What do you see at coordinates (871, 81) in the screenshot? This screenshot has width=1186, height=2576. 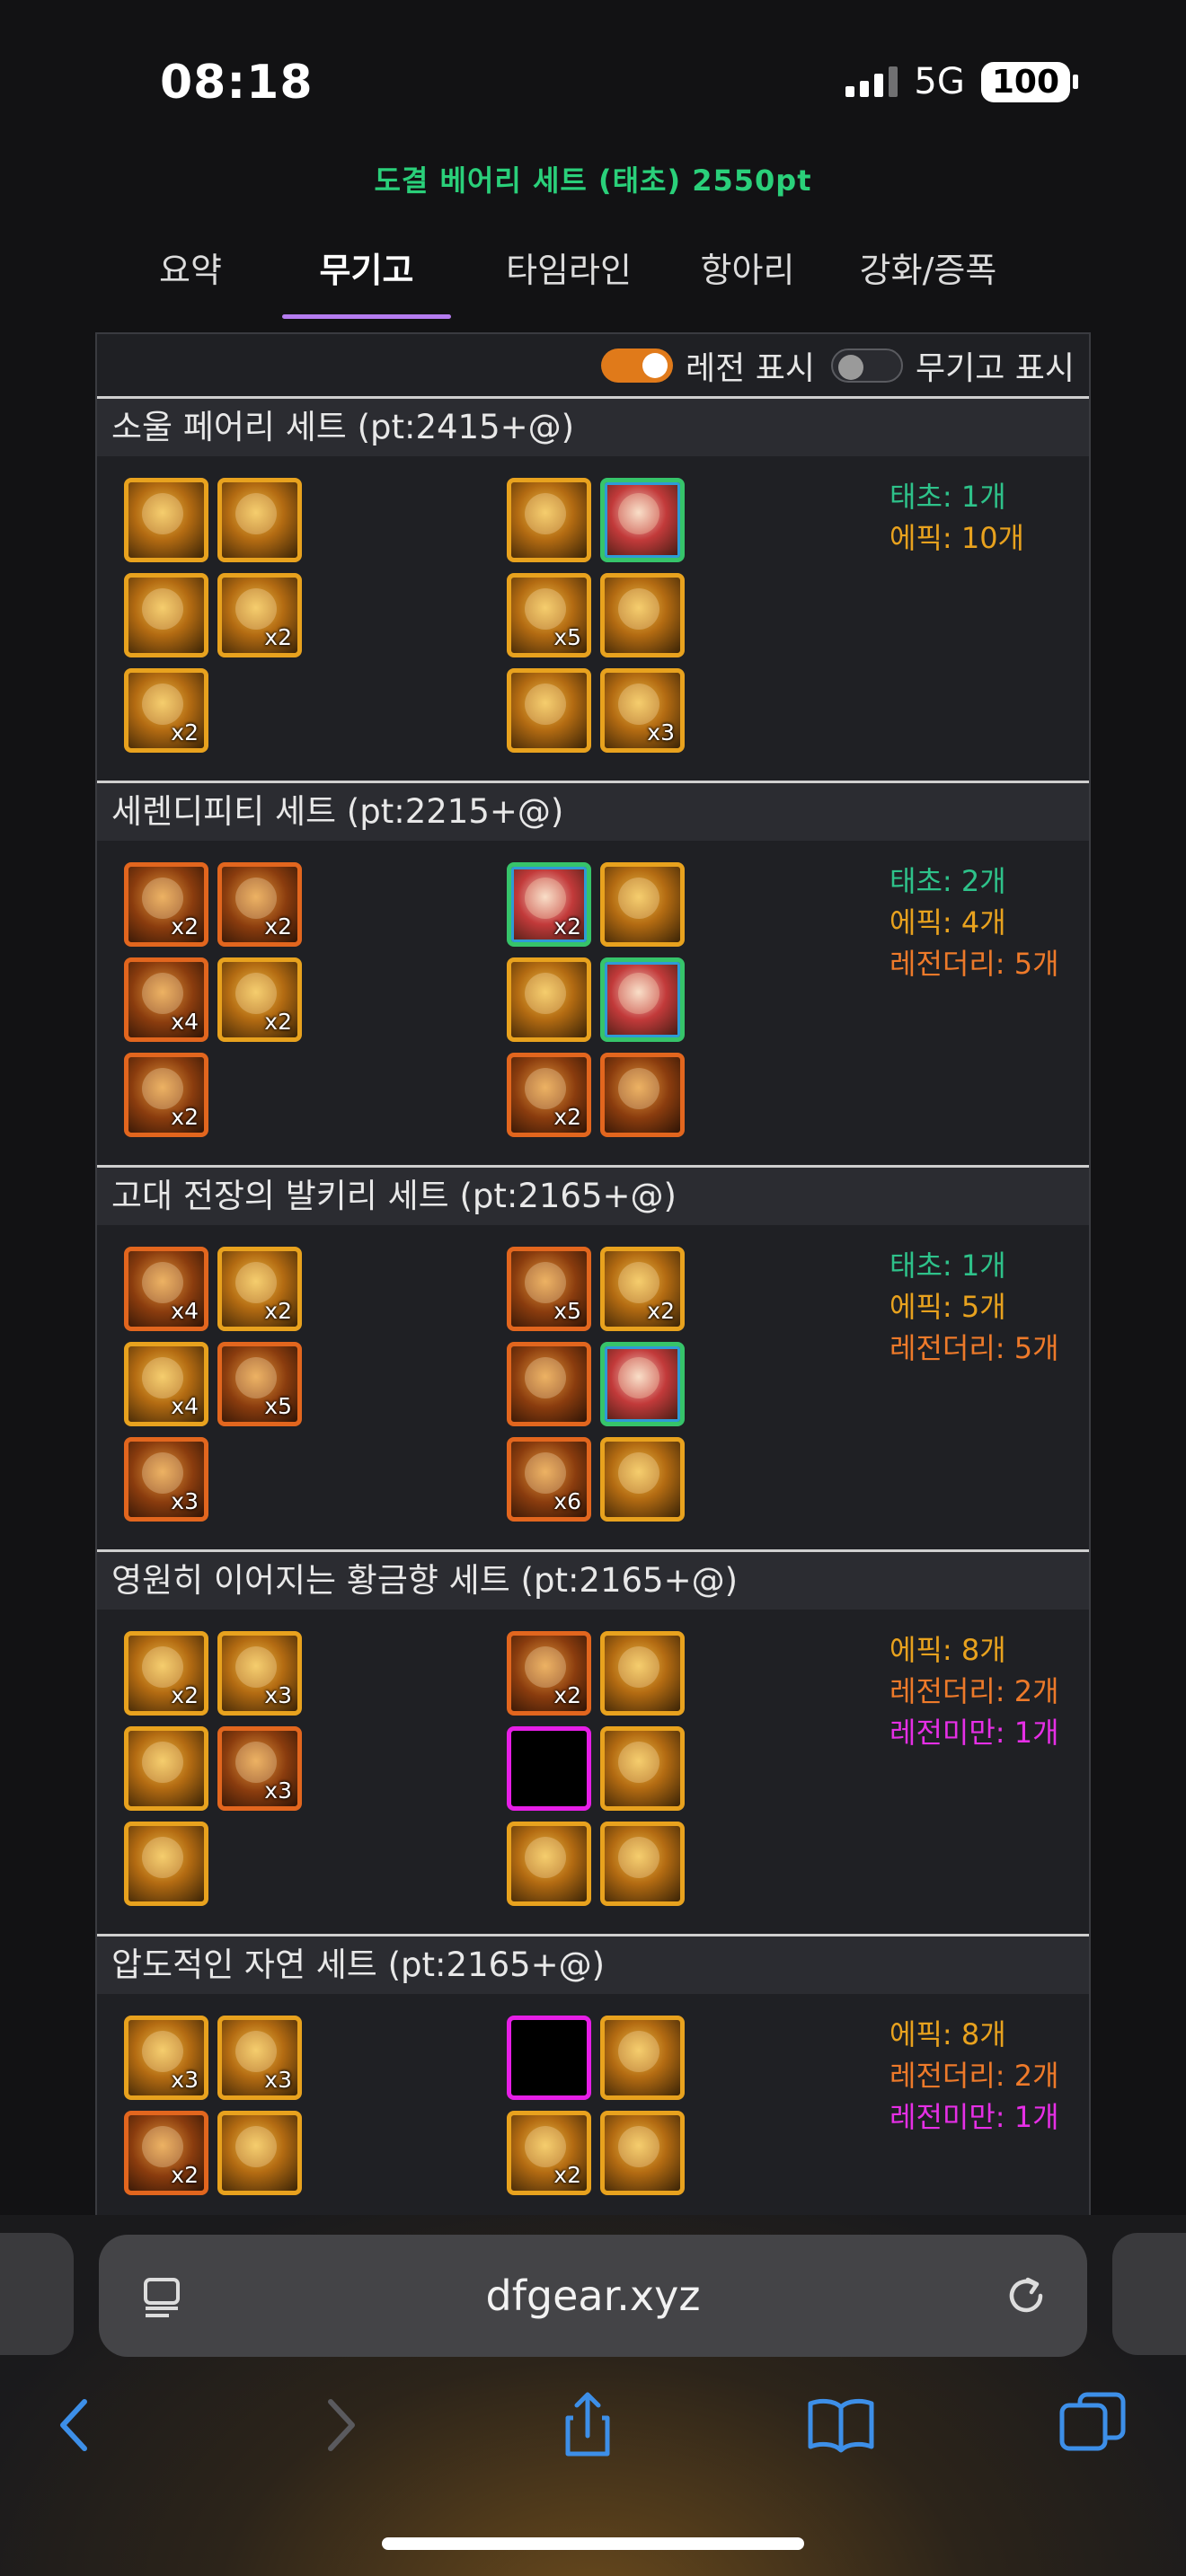 I see `signal-icon` at bounding box center [871, 81].